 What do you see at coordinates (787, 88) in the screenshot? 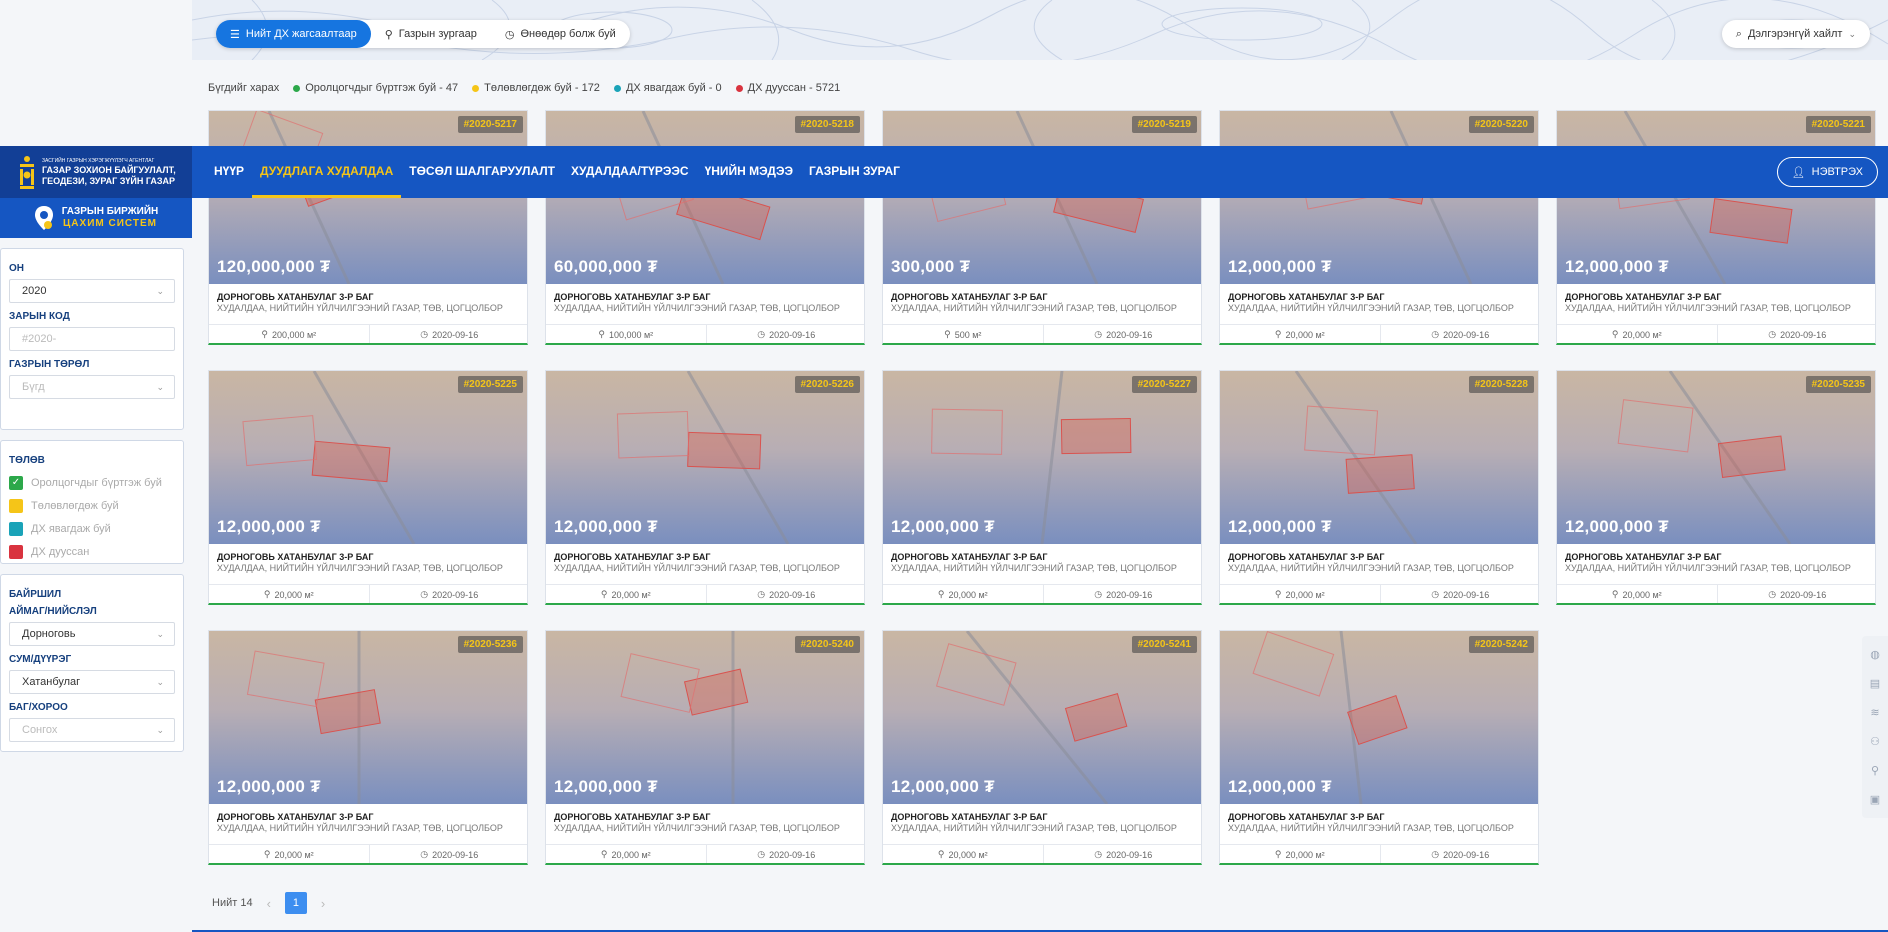
I see `legend-item-finished: ДХ дууссан - 5721` at bounding box center [787, 88].